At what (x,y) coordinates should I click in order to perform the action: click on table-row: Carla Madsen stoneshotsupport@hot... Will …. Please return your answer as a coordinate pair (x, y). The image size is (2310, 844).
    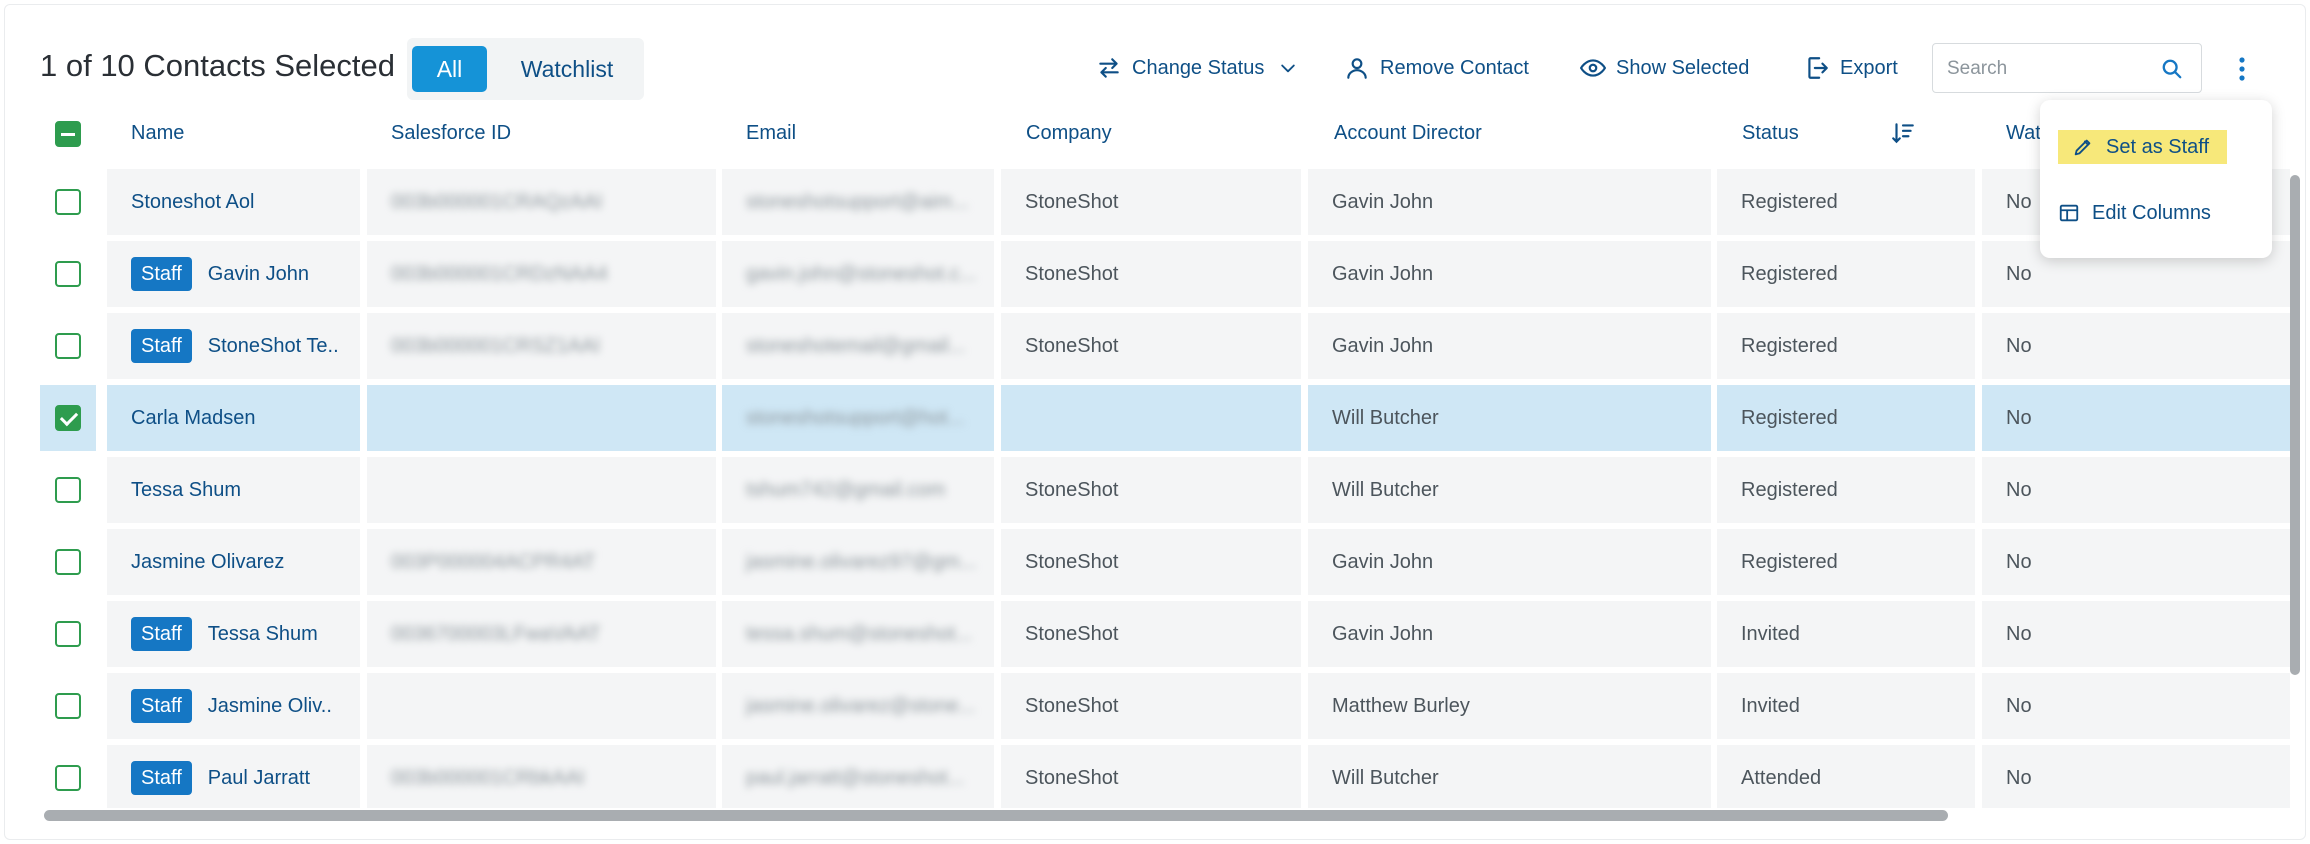
    Looking at the image, I should click on (1165, 418).